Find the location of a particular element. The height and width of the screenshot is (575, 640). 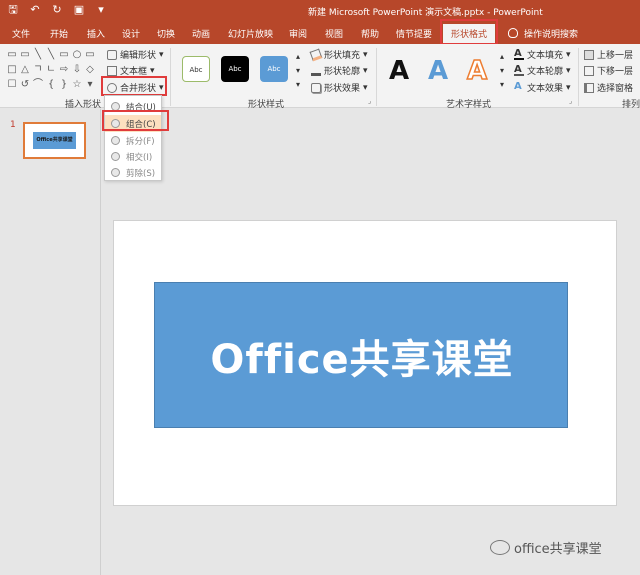

watermark-text: office共享课堂 is located at coordinates (558, 549).